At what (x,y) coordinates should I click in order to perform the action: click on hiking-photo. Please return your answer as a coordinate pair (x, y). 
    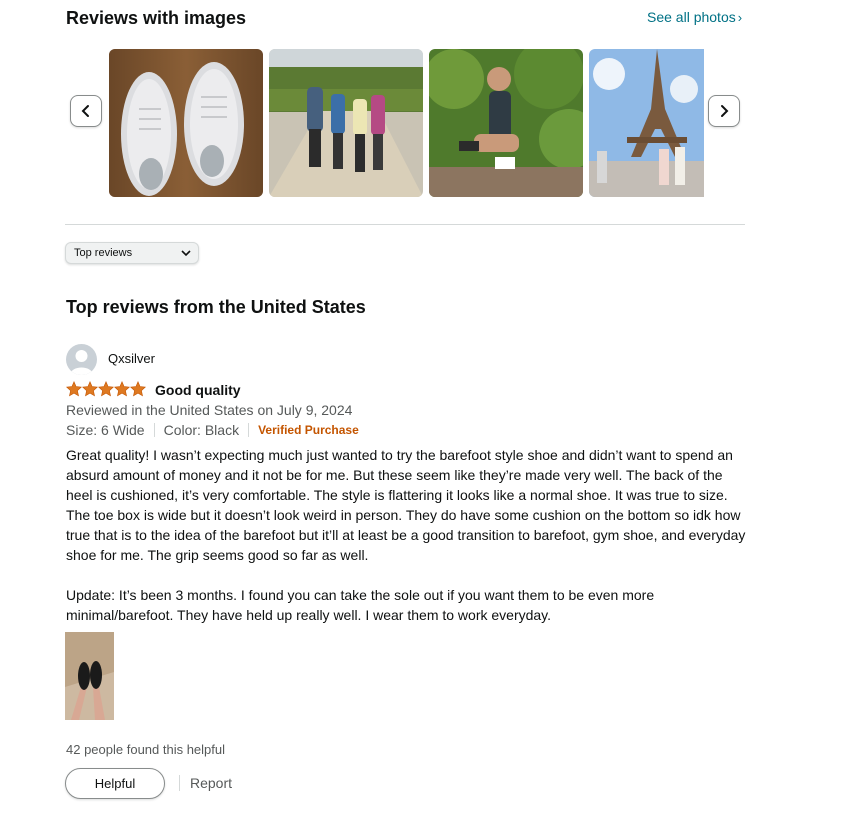
    Looking at the image, I should click on (346, 123).